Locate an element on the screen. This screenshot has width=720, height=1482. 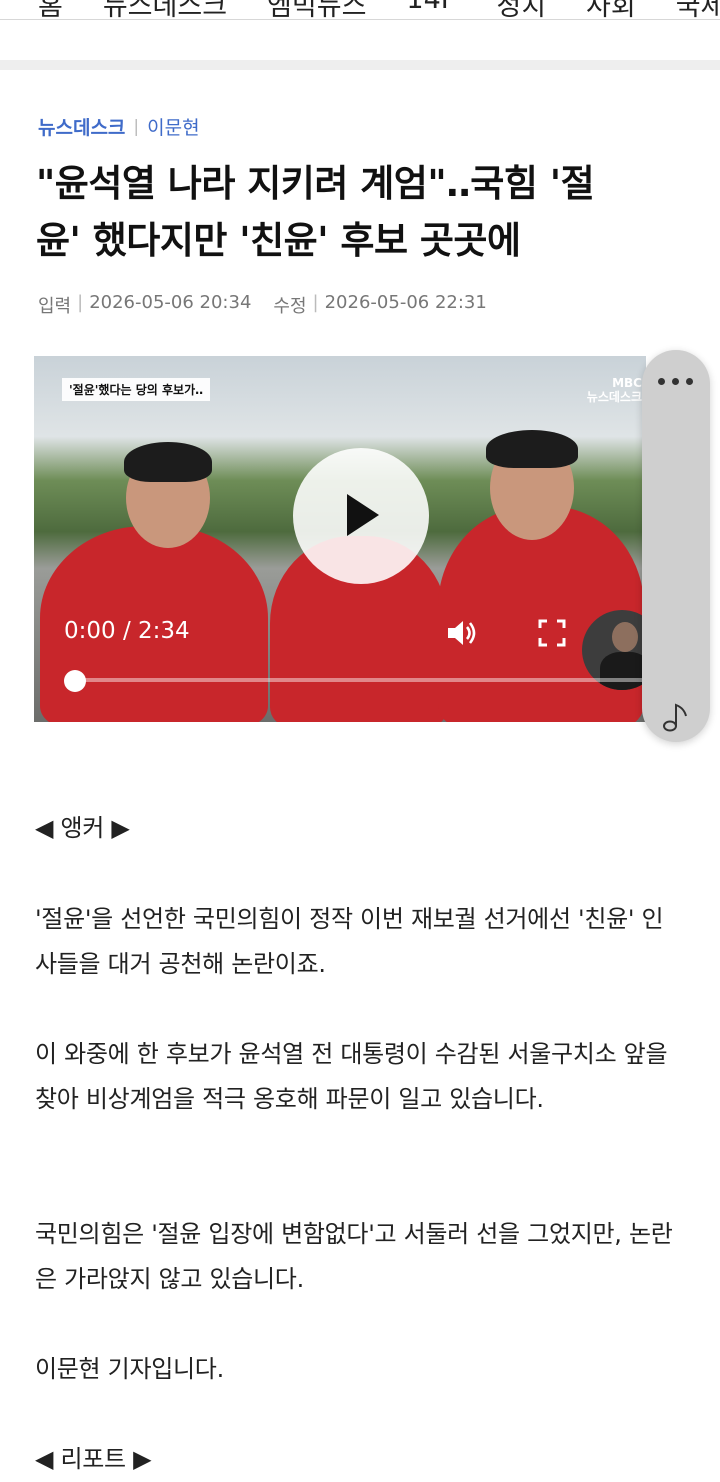
input-label: 입력 is located at coordinates (55, 306).